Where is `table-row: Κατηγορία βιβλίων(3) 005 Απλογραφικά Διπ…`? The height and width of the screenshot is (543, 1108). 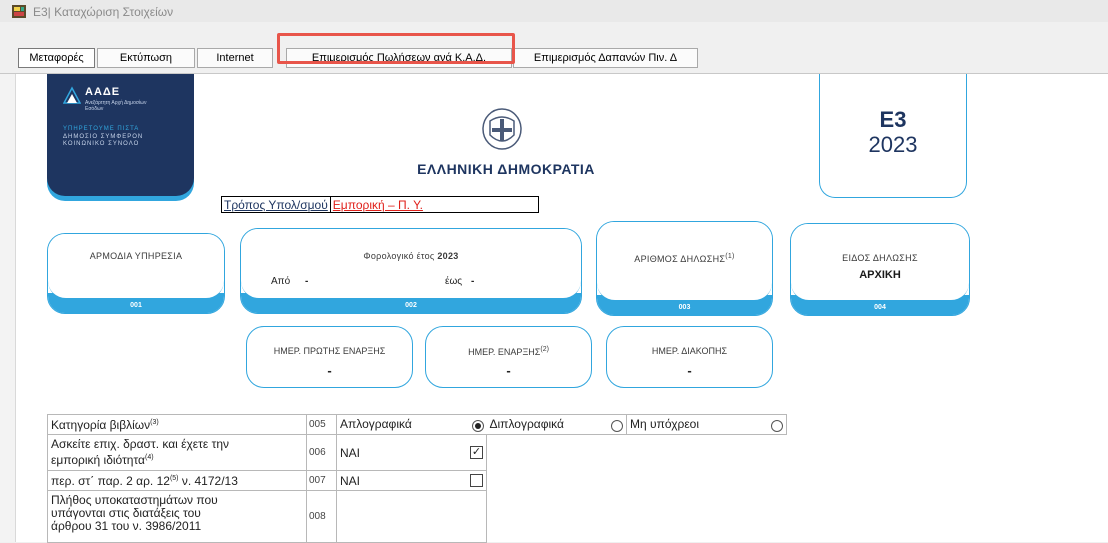
table-row: Κατηγορία βιβλίων(3) 005 Απλογραφικά Διπ… is located at coordinates (417, 424).